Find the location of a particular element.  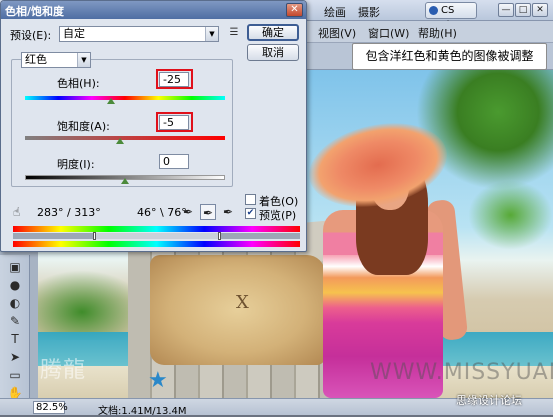

preset-options-icon: ☰ is located at coordinates (234, 33).